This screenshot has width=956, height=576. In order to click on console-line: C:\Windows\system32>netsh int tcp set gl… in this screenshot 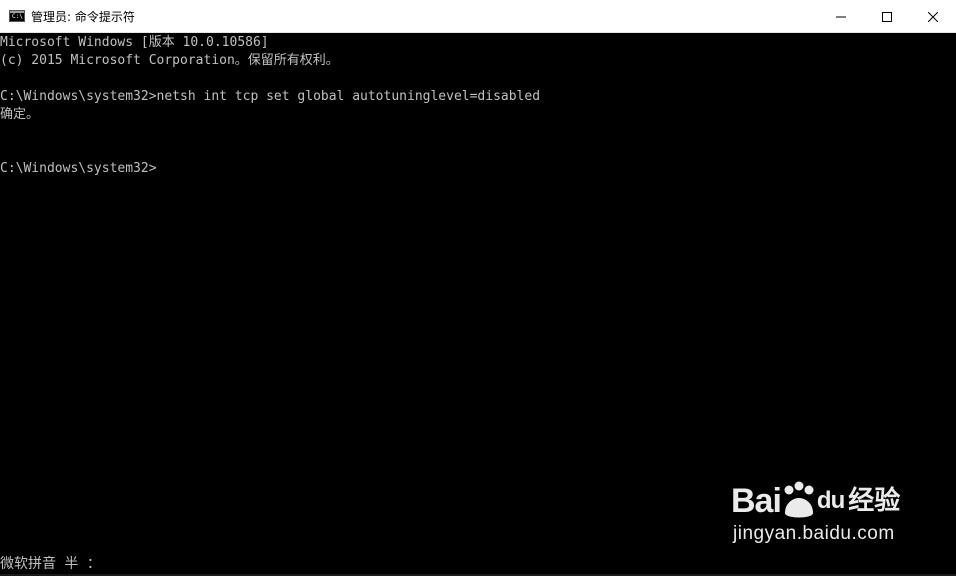, I will do `click(270, 96)`.